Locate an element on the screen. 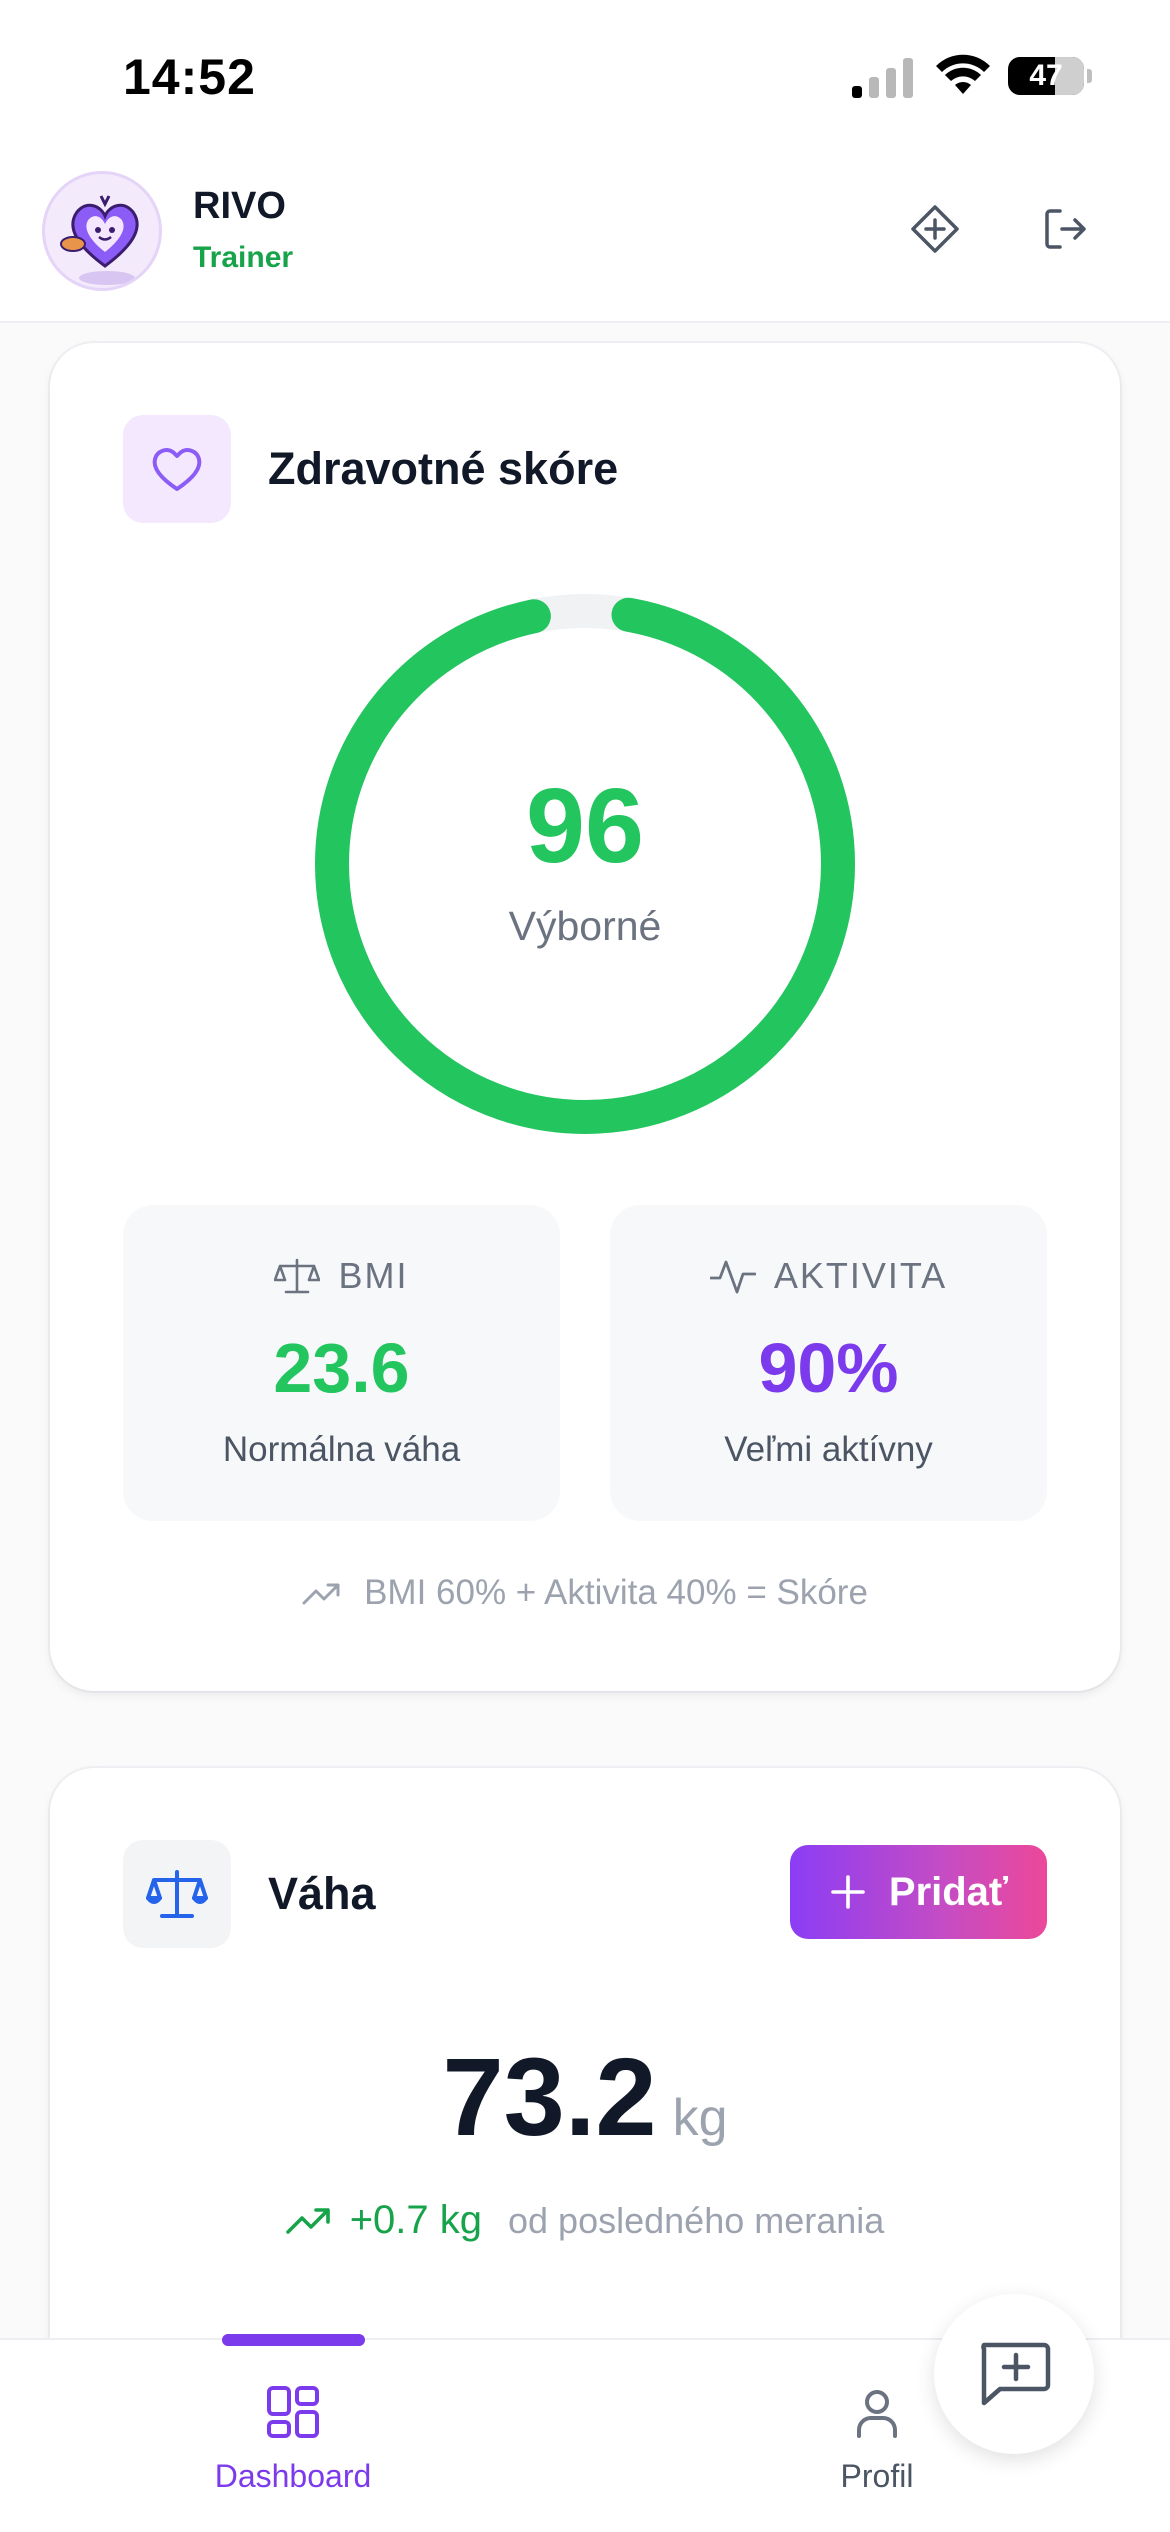 The width and height of the screenshot is (1170, 2532). mascot-icon is located at coordinates (99, 240).